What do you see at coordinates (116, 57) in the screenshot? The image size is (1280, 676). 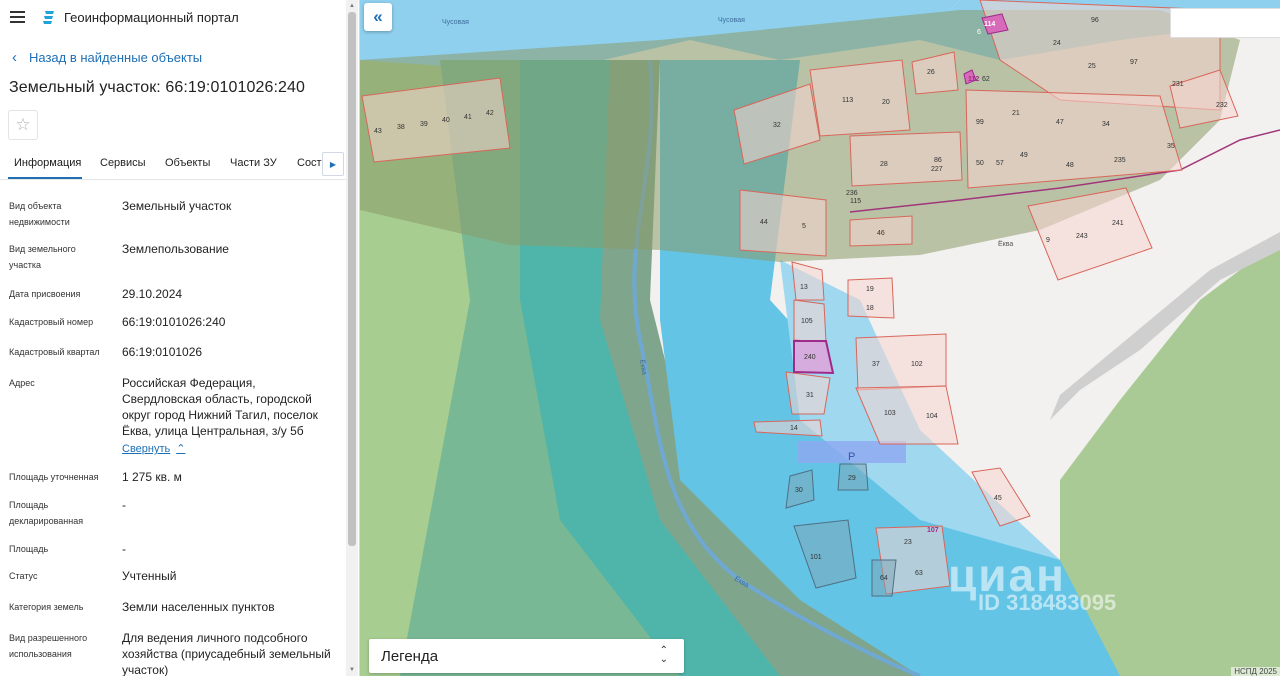 I see `back-link-label: Назад в найденные объекты` at bounding box center [116, 57].